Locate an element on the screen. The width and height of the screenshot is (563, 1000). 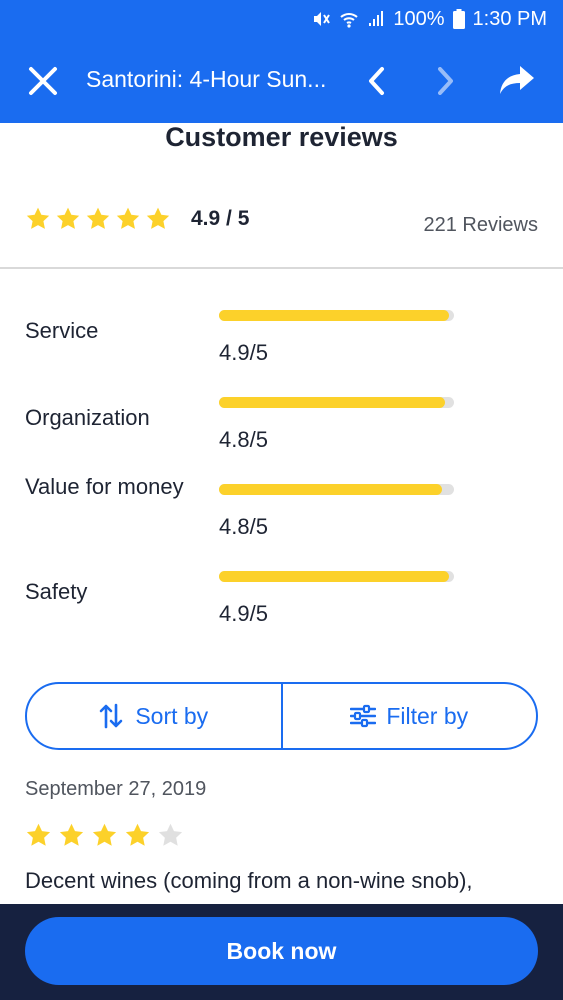
chevron-left-icon is located at coordinates (377, 81).